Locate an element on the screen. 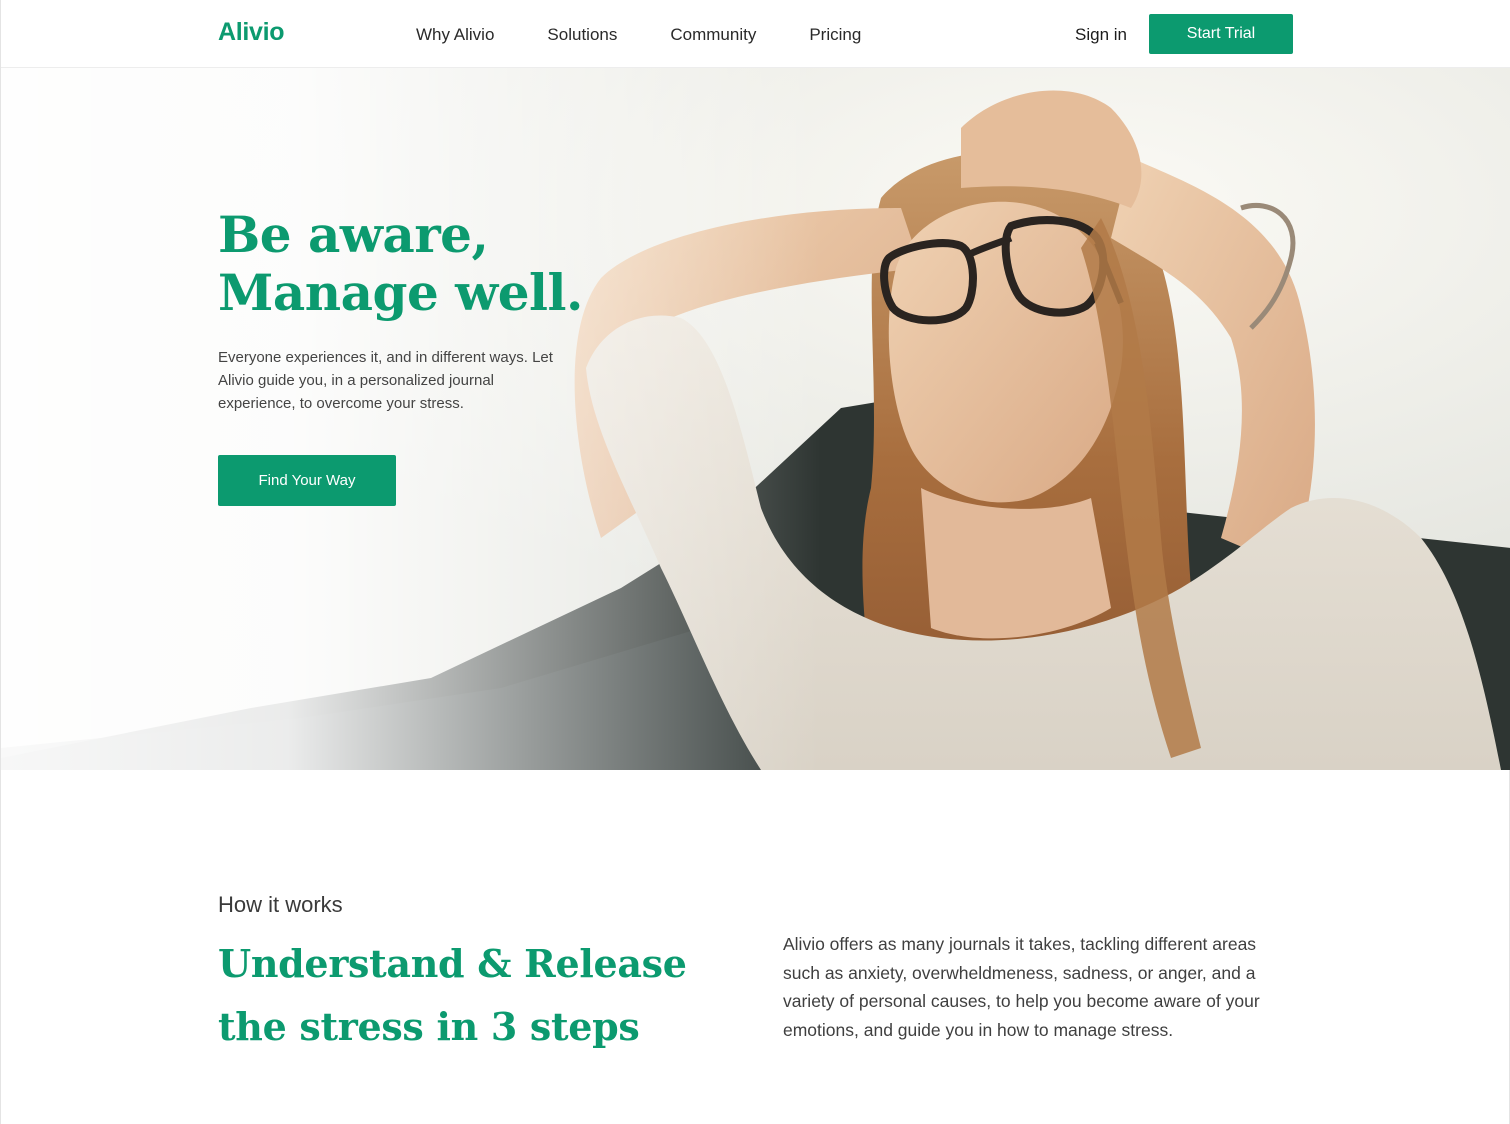 The height and width of the screenshot is (1124, 1510). main-nav: Why Alivio Solutions Community Pricing is located at coordinates (665, 35).